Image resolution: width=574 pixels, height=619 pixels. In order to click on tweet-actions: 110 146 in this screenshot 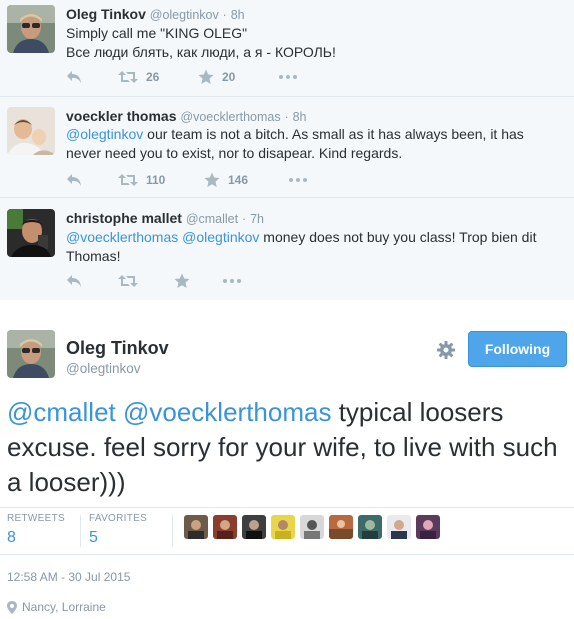, I will do `click(187, 180)`.